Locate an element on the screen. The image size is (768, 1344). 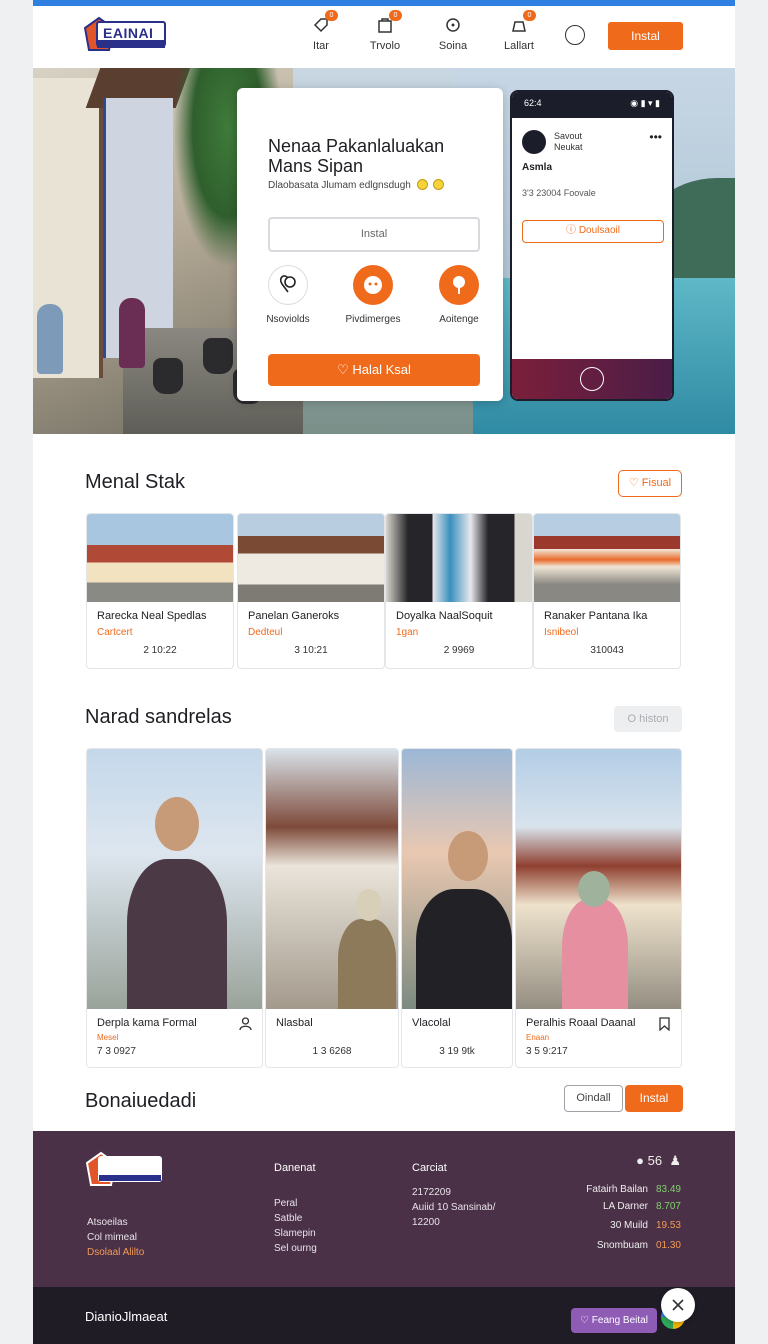
feature-item: Pivdimerges is located at coordinates (373, 295).